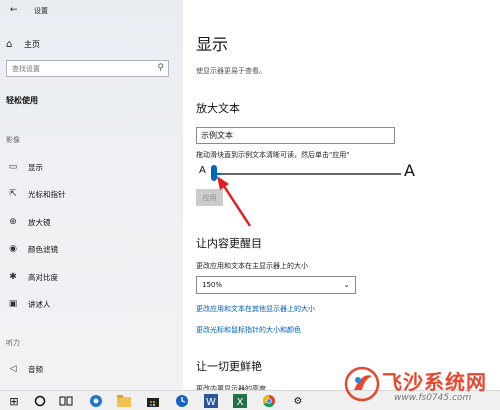  I want to click on monitor-icon: ▭, so click(13, 167).